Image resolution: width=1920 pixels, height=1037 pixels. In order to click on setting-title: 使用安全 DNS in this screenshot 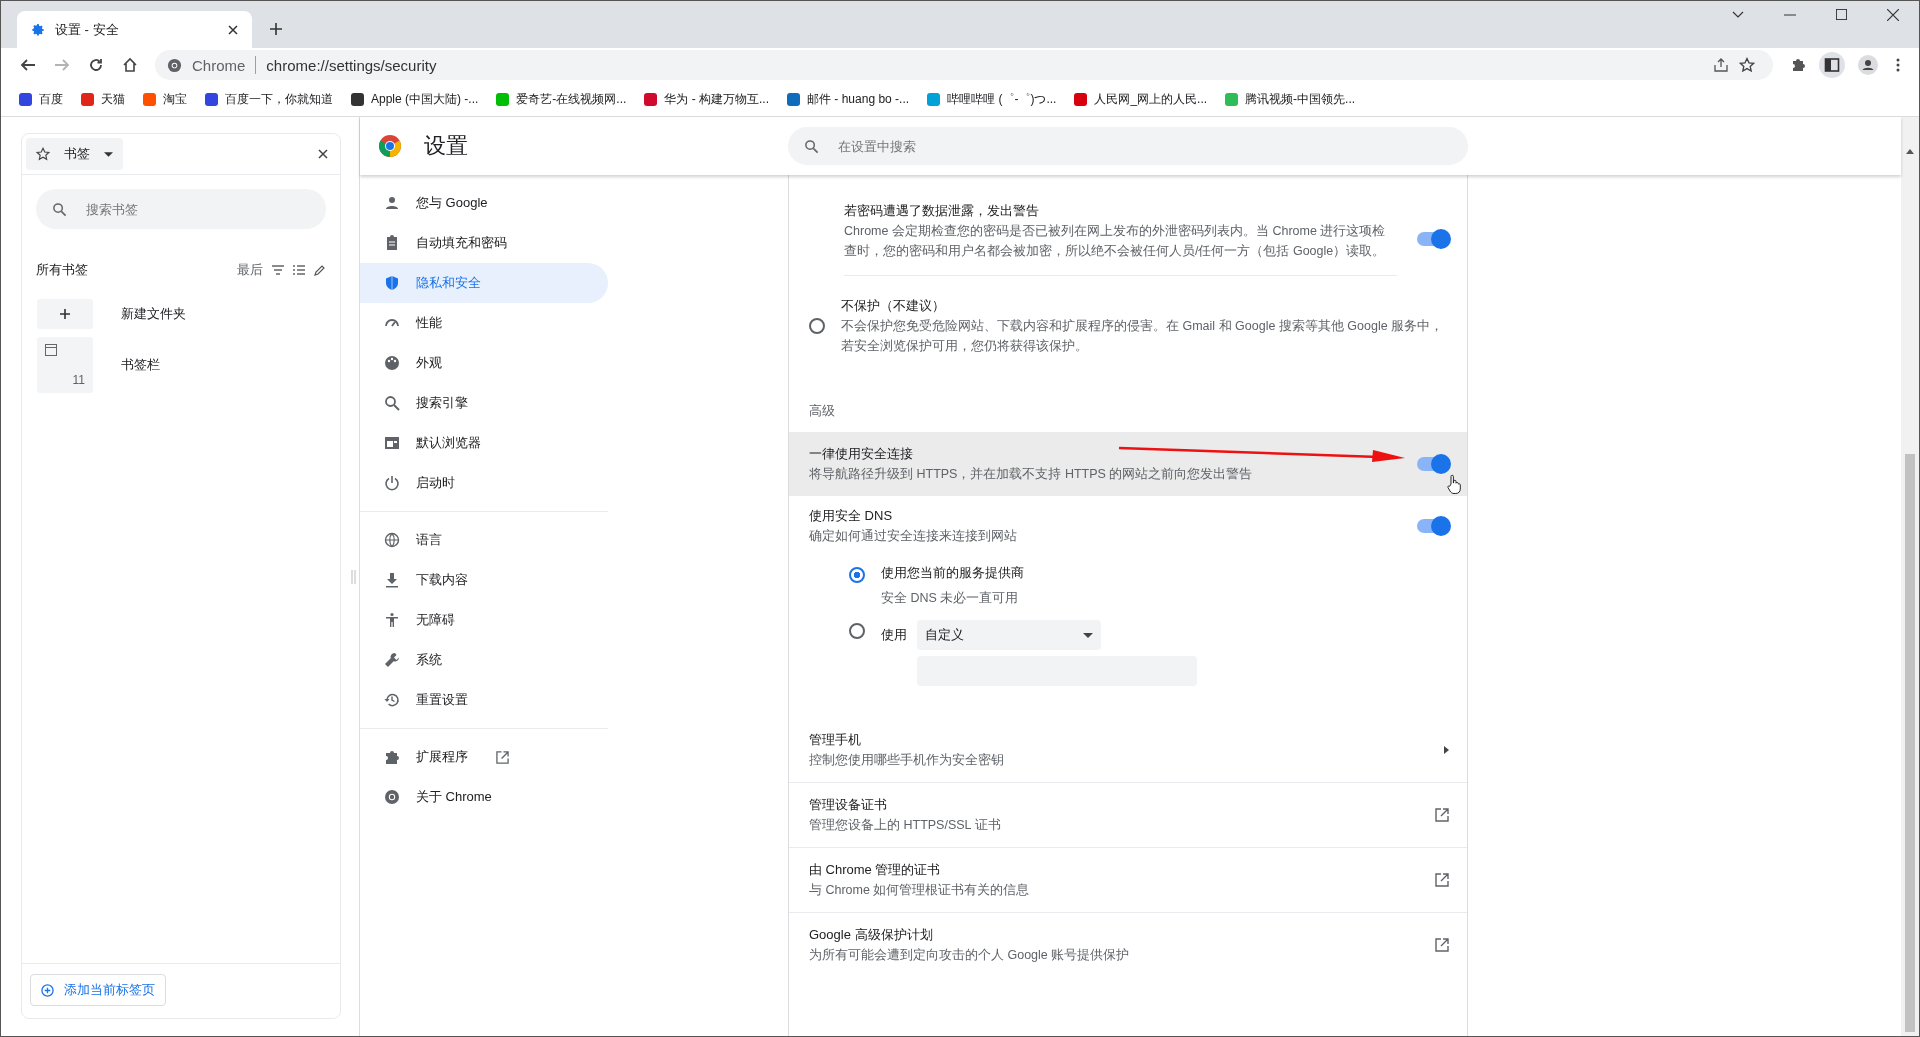, I will do `click(851, 516)`.